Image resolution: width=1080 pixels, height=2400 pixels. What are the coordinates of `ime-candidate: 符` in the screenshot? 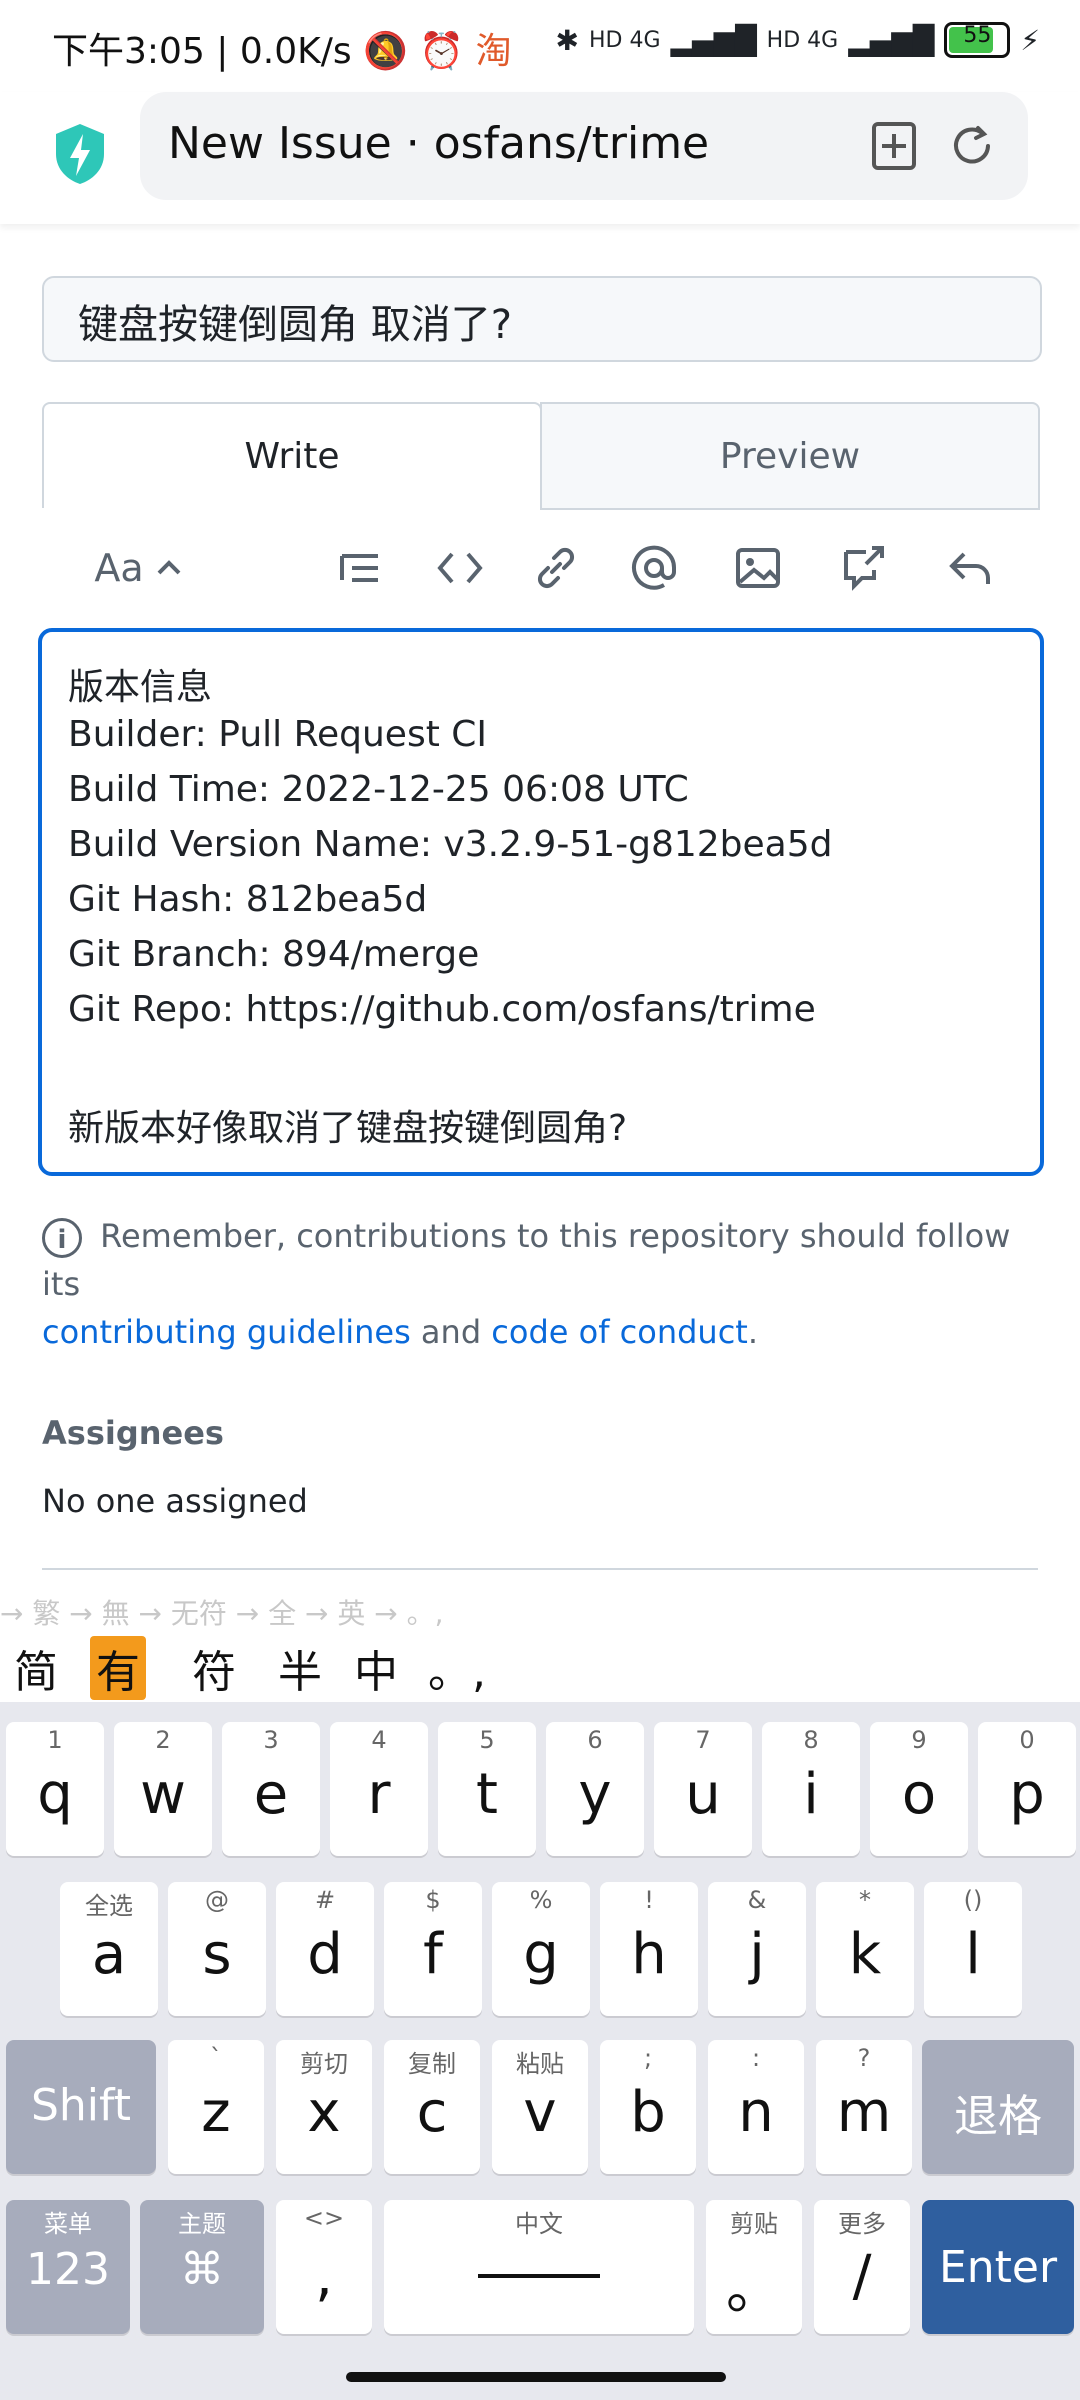 It's located at (214, 1668).